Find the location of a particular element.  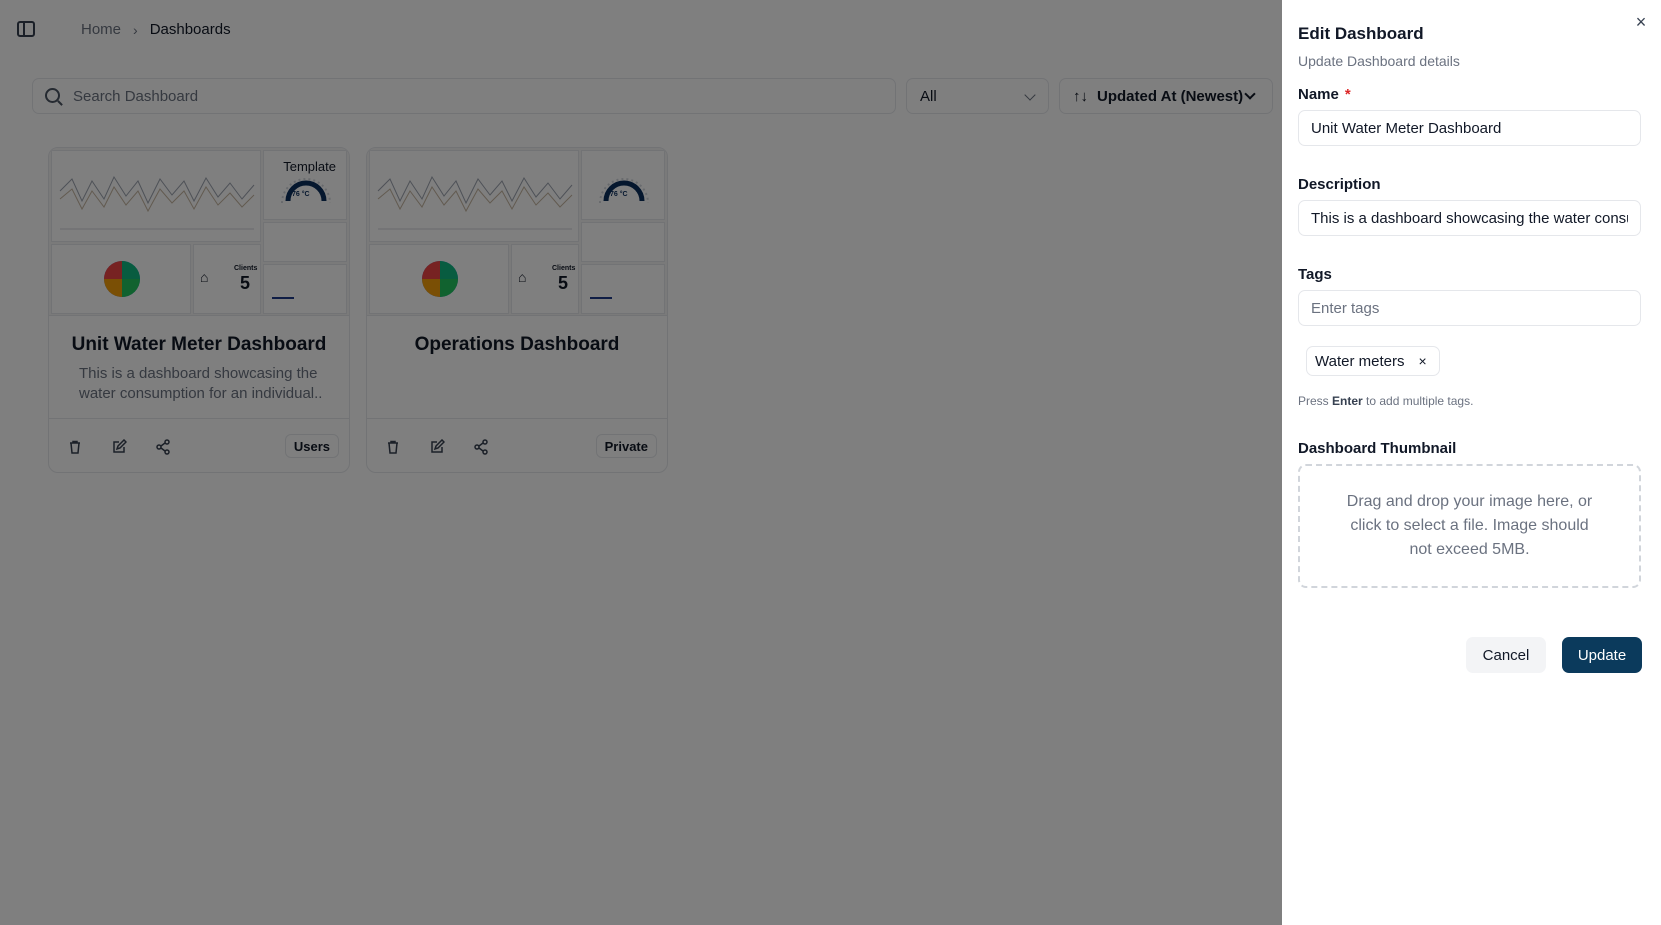

update-button: Update is located at coordinates (1602, 655).